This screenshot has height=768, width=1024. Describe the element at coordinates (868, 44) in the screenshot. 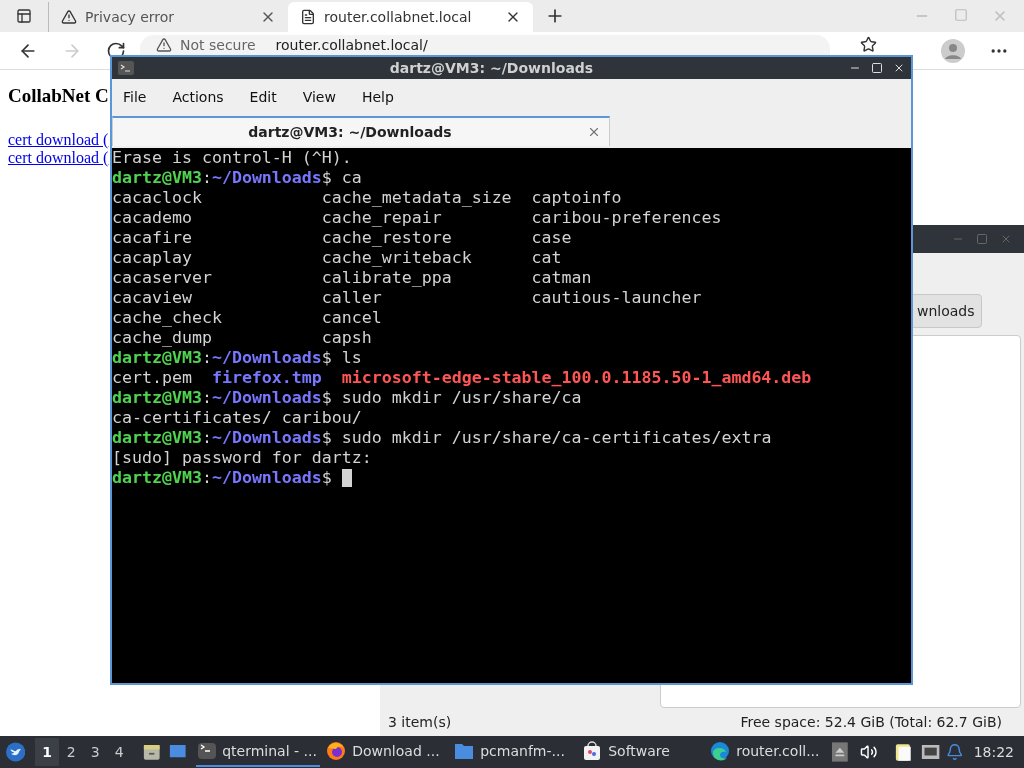

I see `favorites-icon` at that location.